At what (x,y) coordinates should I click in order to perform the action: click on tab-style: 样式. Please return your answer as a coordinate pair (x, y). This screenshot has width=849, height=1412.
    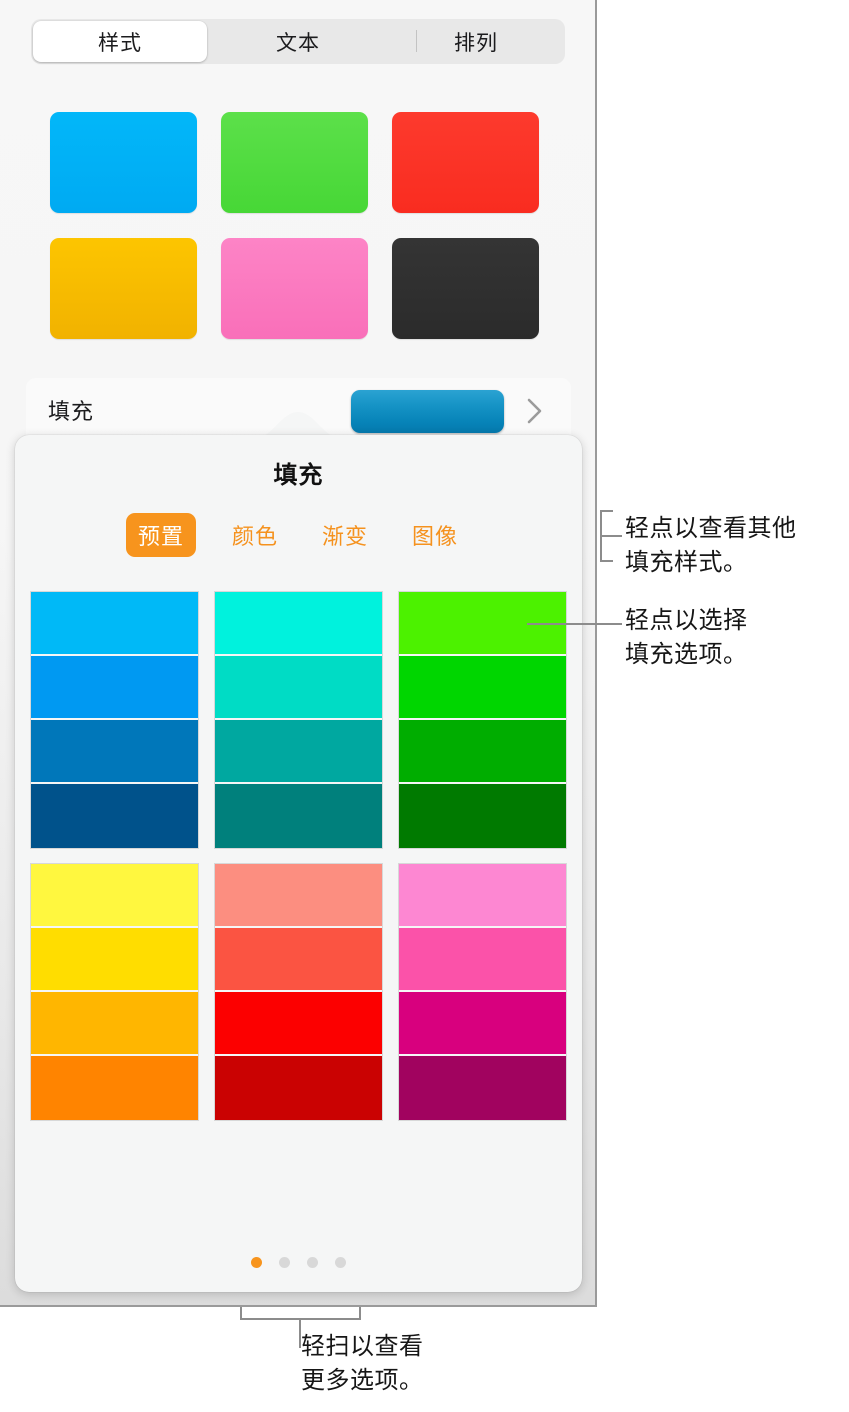
    Looking at the image, I should click on (120, 41).